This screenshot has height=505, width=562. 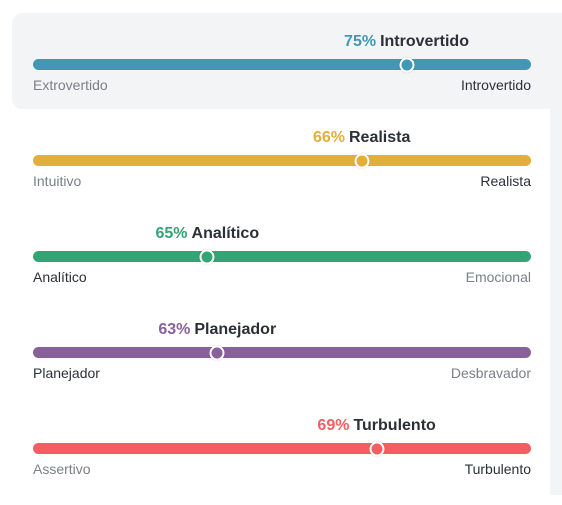 I want to click on trait-heading: 69% Turbulento, so click(x=376, y=426).